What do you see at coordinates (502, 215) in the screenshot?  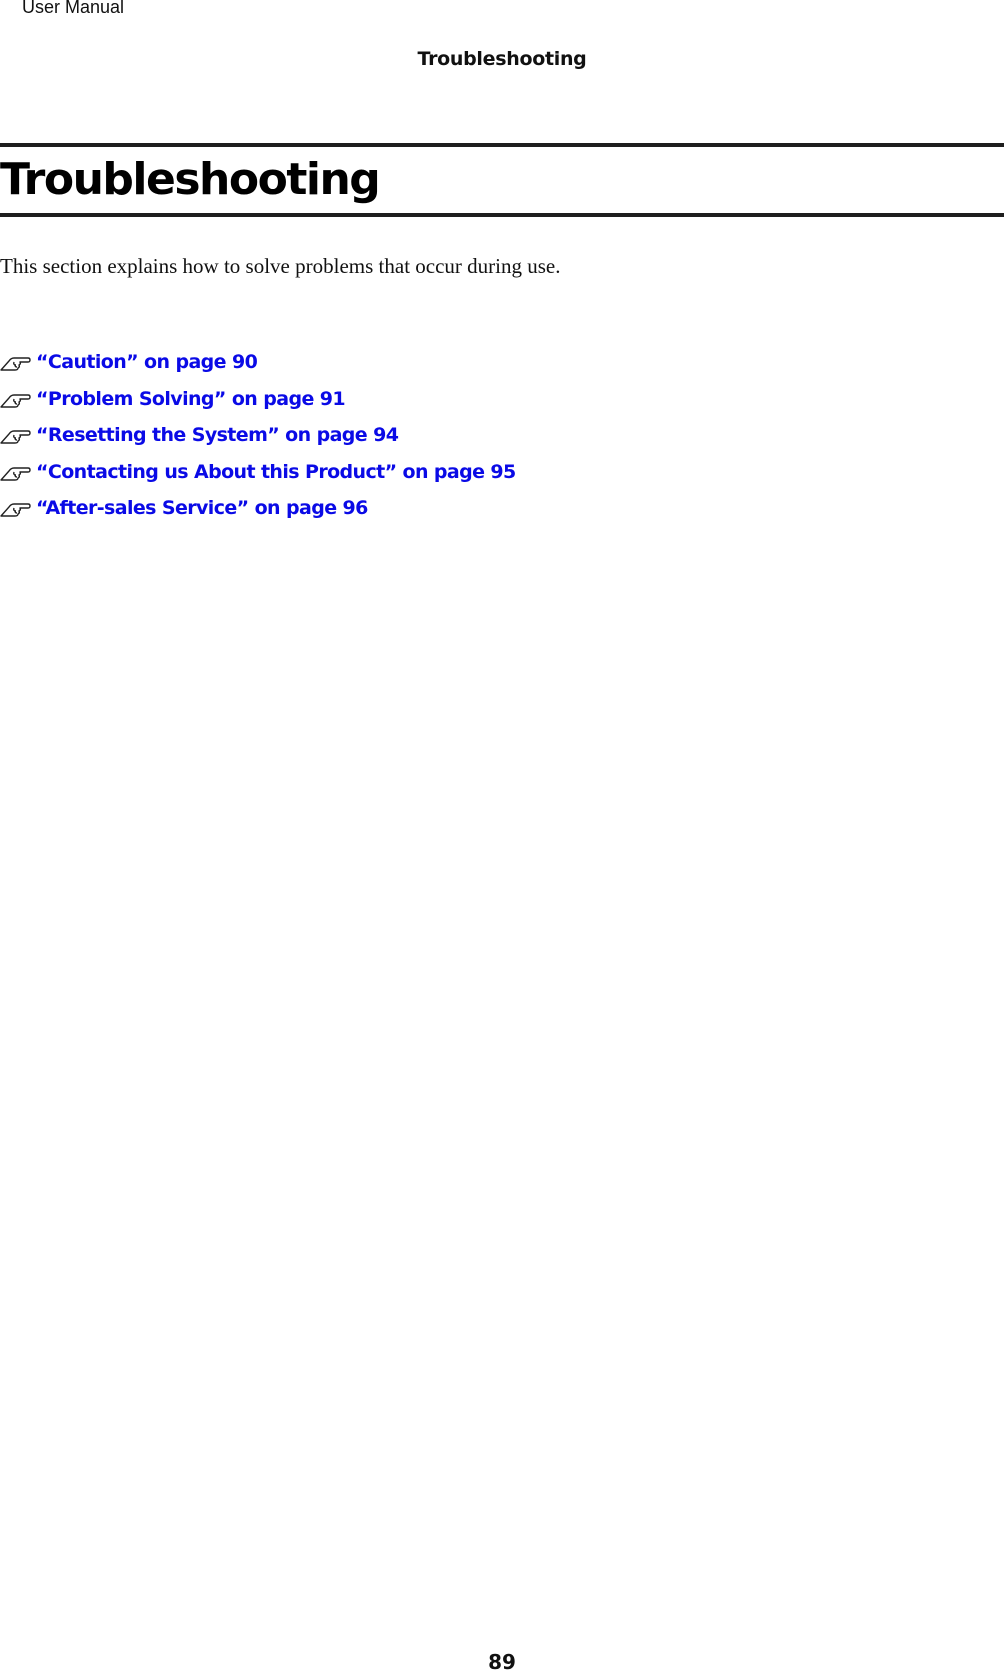 I see `title-bottom-rule` at bounding box center [502, 215].